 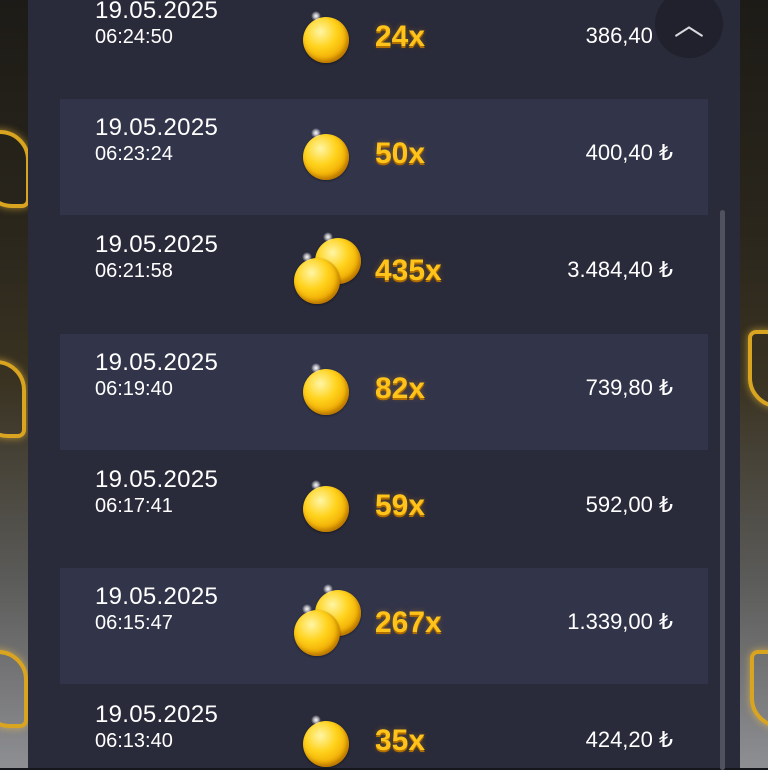 I want to click on history-row: 19.05.2025 06:15:47 267x 1.339,00 ₺, so click(x=384, y=626).